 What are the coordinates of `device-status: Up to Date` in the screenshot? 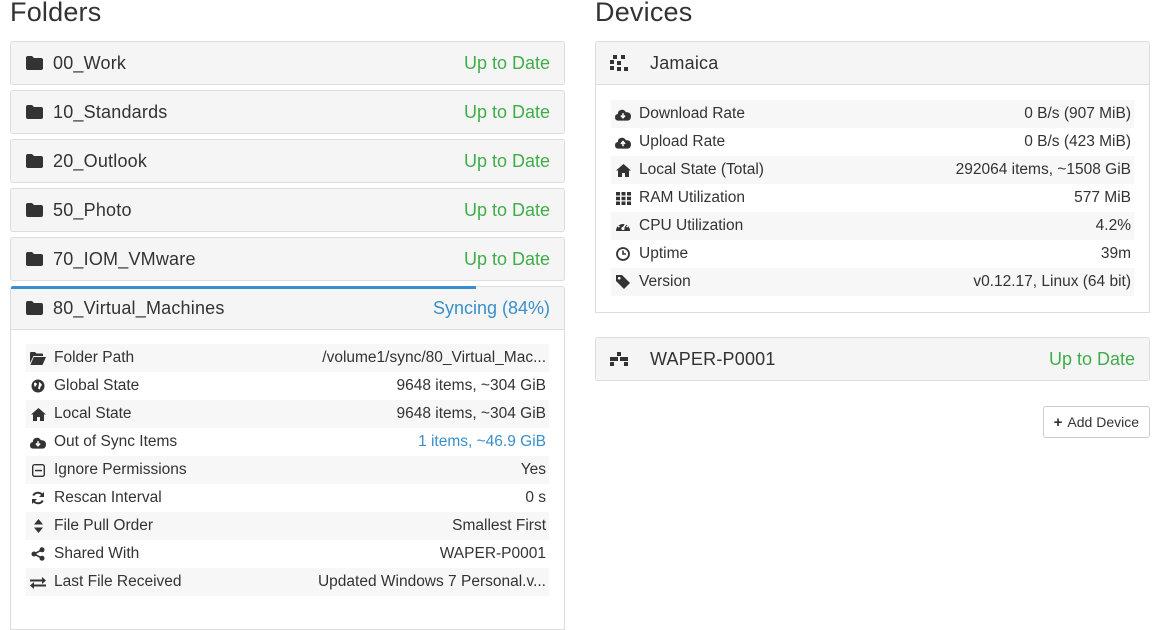 It's located at (1091, 358).